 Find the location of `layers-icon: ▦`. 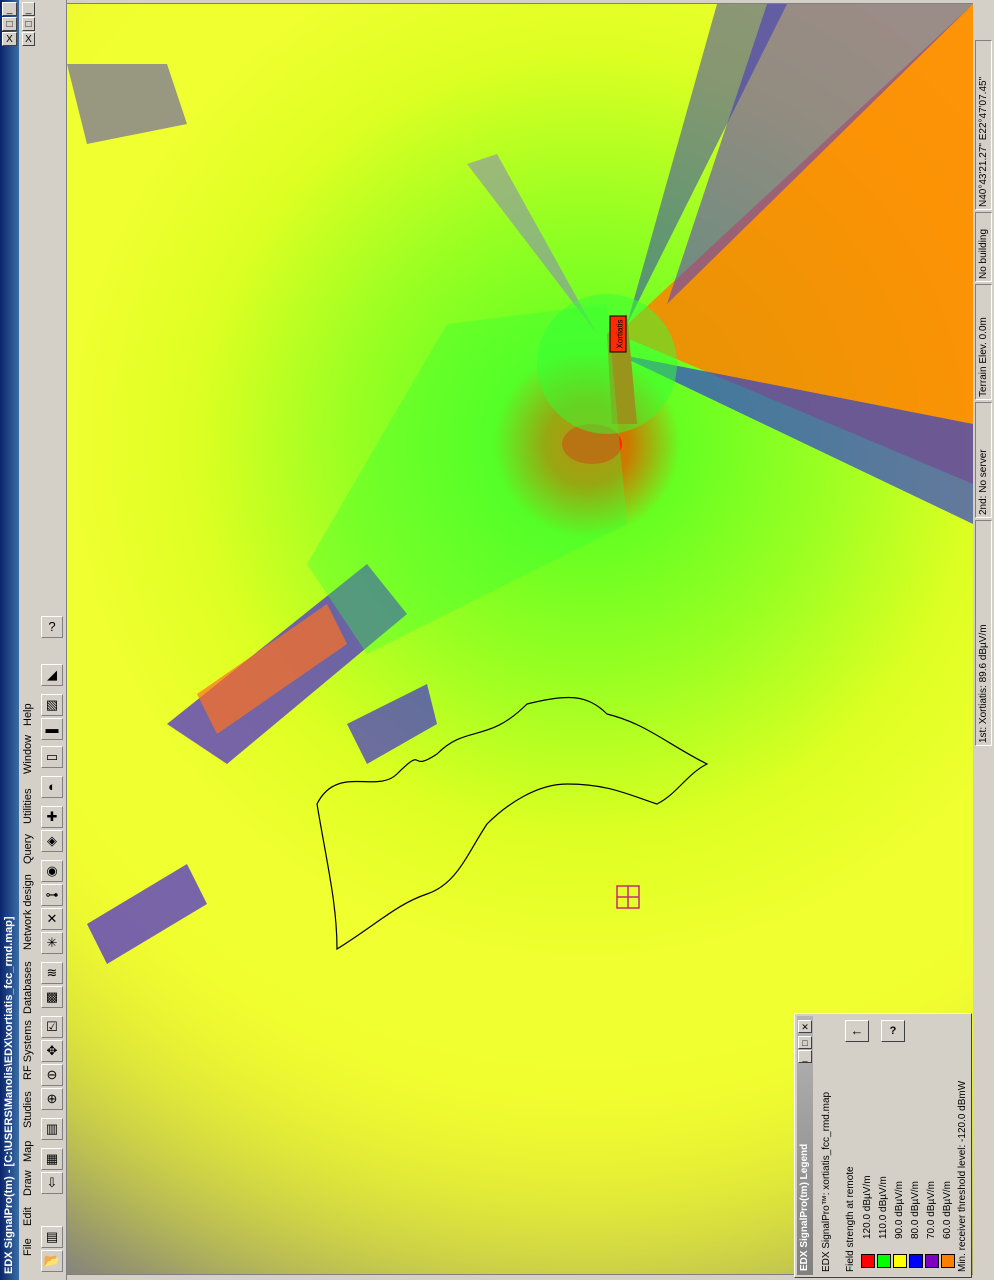

layers-icon: ▦ is located at coordinates (52, 1159).